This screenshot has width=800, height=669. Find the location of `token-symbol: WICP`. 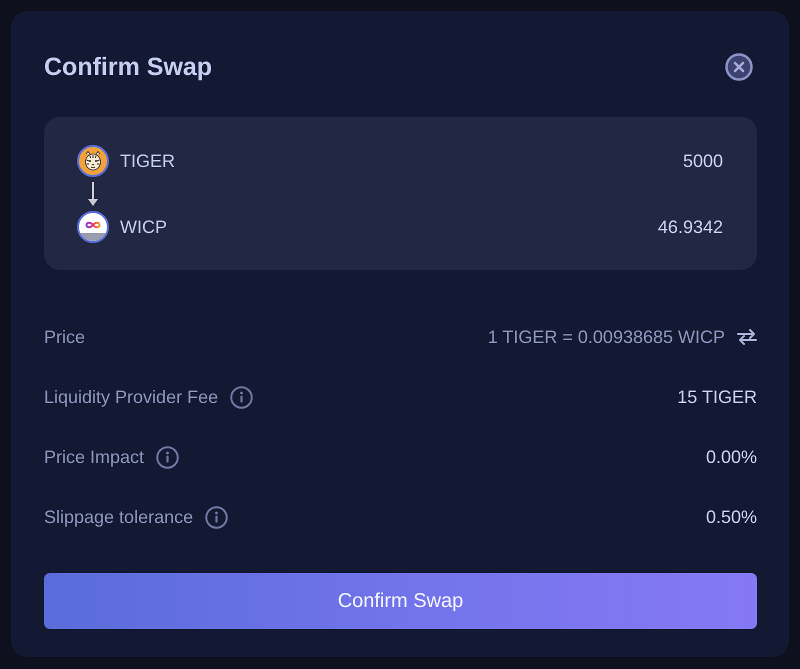

token-symbol: WICP is located at coordinates (144, 227).